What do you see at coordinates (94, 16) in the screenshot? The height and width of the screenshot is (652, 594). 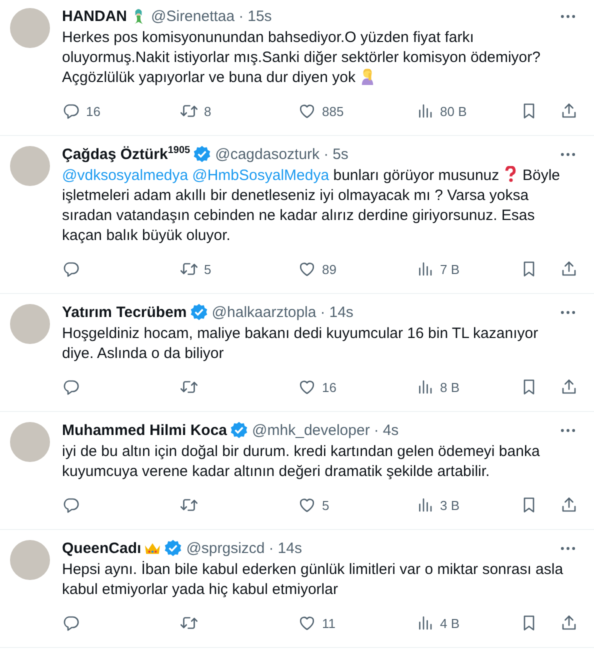 I see `user-name: HANDAN` at bounding box center [94, 16].